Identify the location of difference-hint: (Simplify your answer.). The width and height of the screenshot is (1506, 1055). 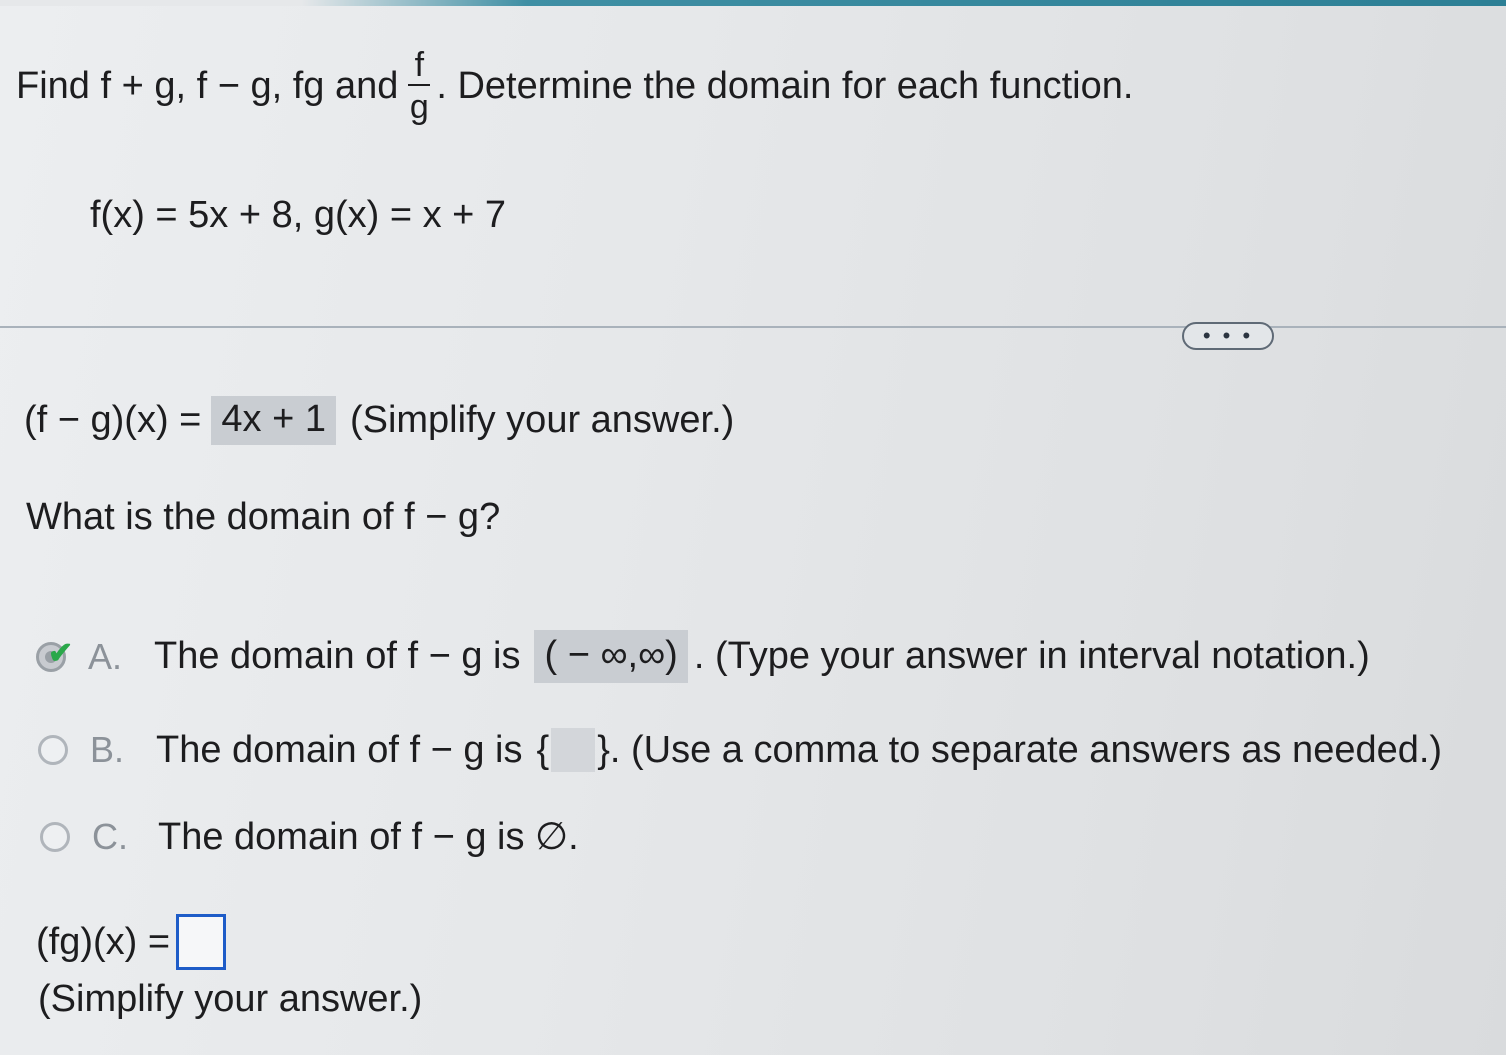
(542, 420).